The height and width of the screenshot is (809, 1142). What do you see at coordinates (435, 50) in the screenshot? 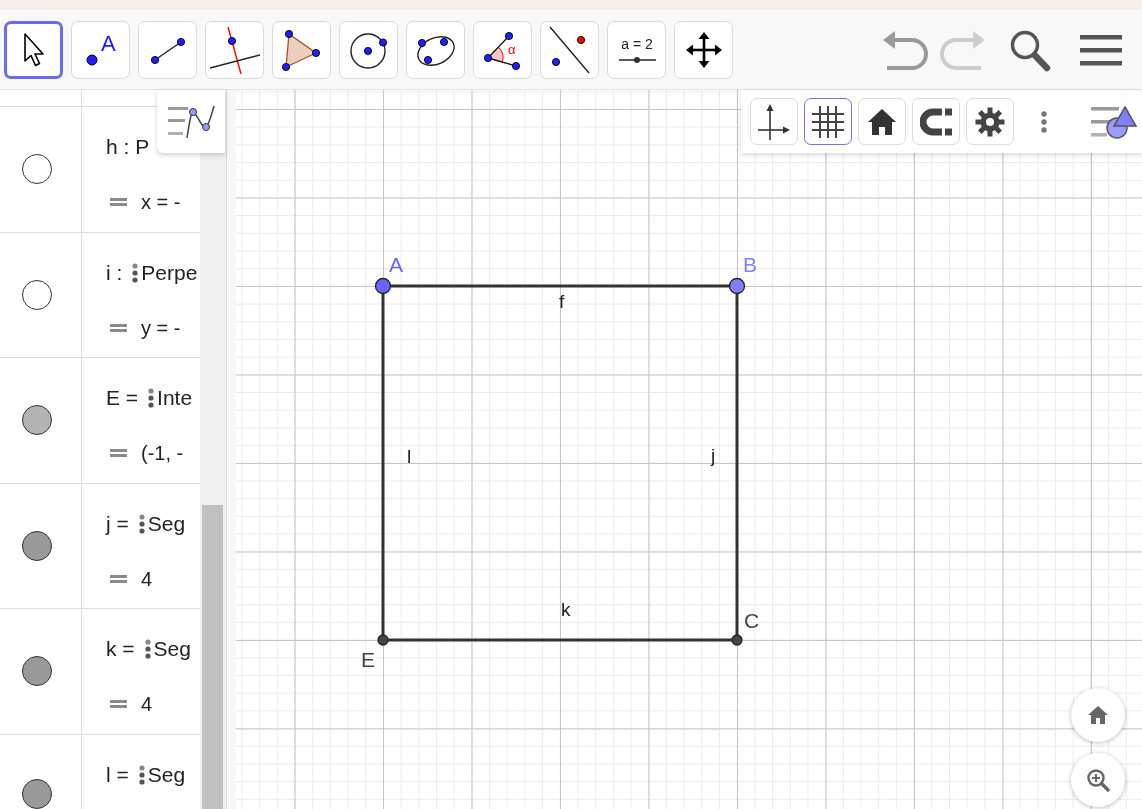
I see `ellipse-icon` at bounding box center [435, 50].